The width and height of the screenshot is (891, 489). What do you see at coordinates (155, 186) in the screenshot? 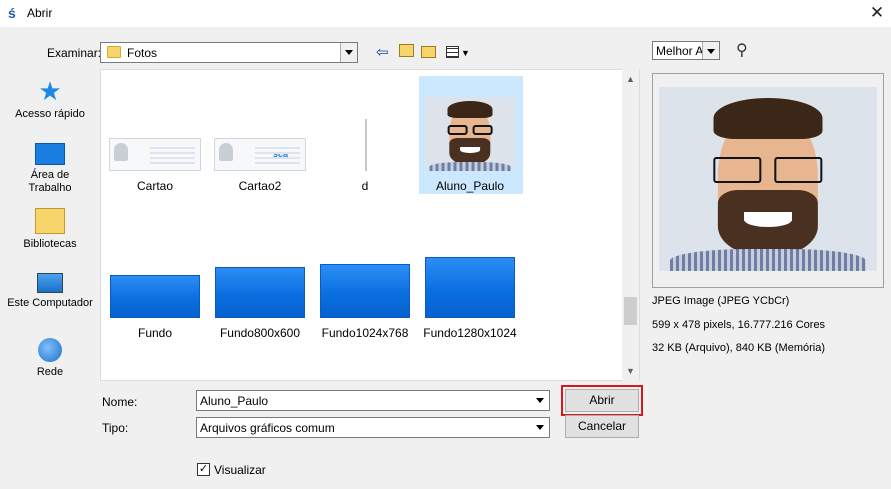
I see `file-item-label: Cartao` at bounding box center [155, 186].